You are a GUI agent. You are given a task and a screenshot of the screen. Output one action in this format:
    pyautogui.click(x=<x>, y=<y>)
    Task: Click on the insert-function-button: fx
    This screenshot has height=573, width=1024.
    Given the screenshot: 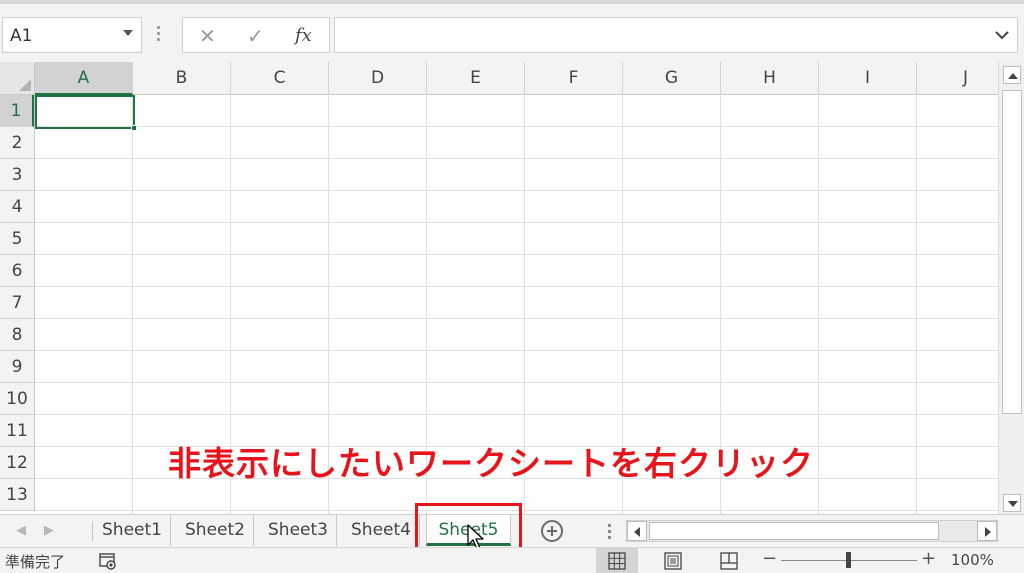 What is the action you would take?
    pyautogui.click(x=303, y=35)
    